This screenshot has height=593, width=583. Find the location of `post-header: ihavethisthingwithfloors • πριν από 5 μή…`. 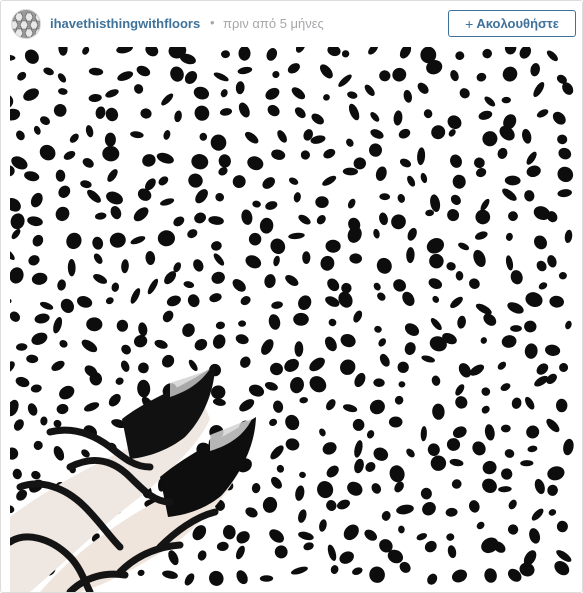

post-header: ihavethisthingwithfloors • πριν από 5 μή… is located at coordinates (291, 24).